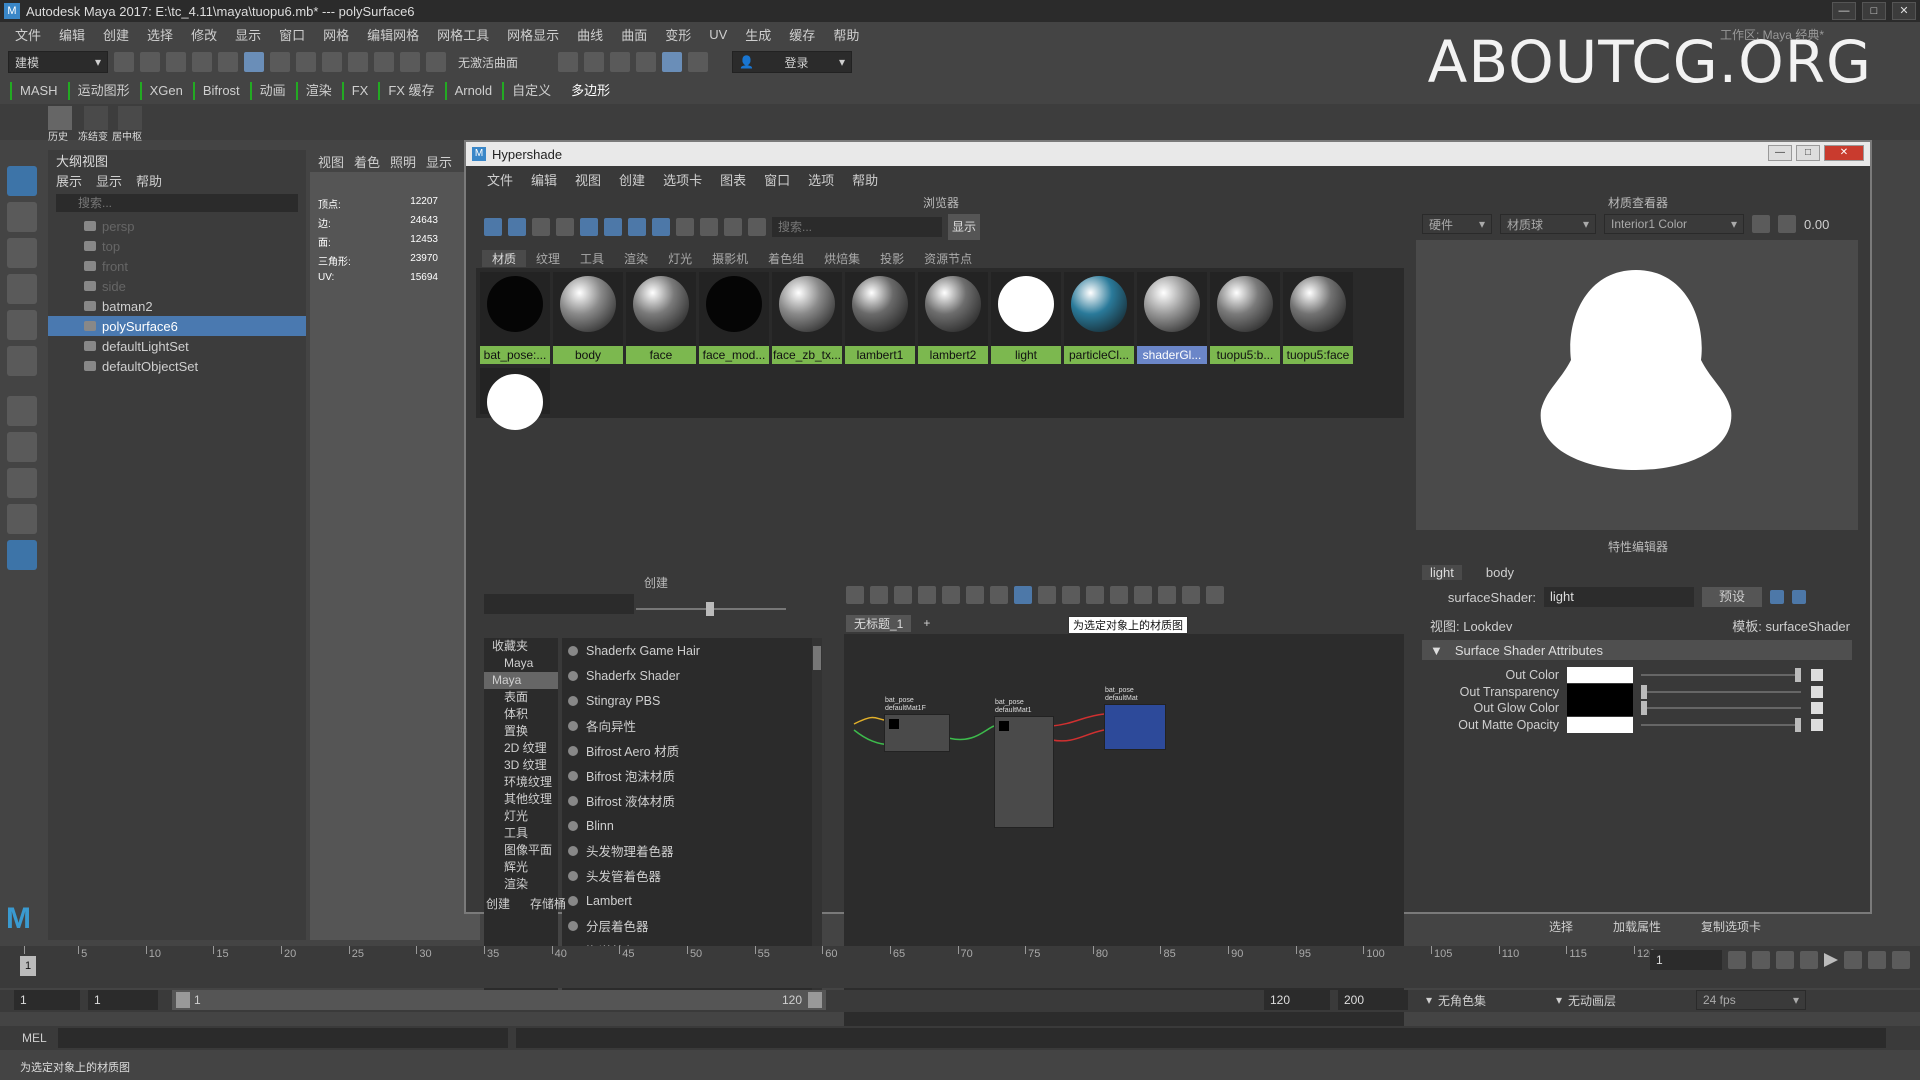  What do you see at coordinates (521, 697) in the screenshot?
I see `create-category: 表面` at bounding box center [521, 697].